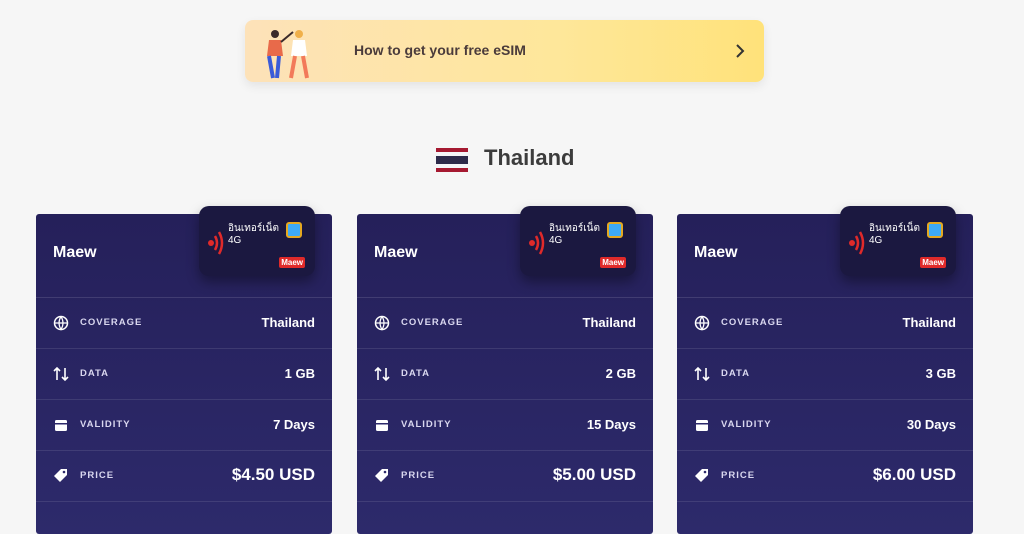  Describe the element at coordinates (931, 424) in the screenshot. I see `validity-value: 30 Days` at that location.